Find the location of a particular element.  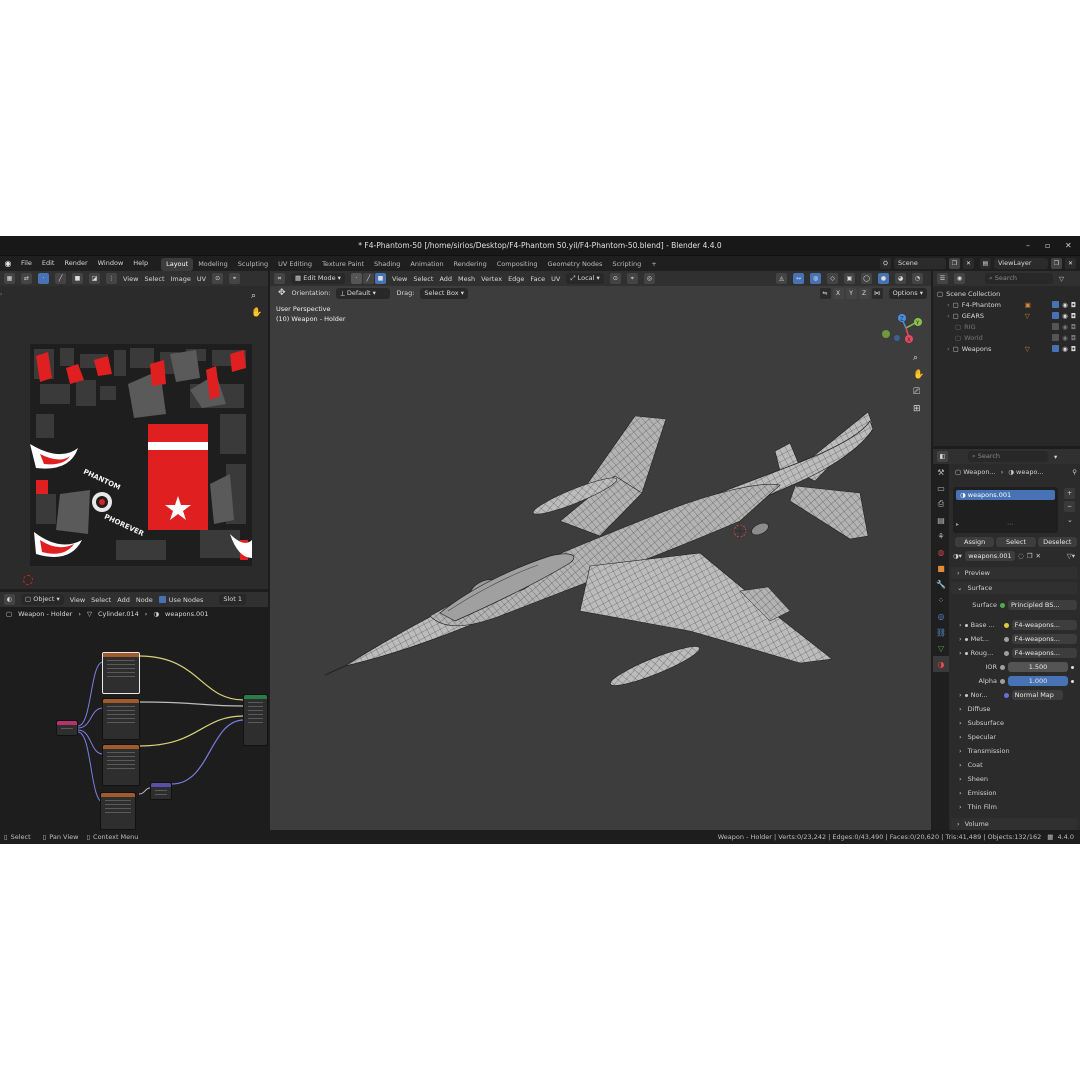

outliner-item-weapons: › ▢ Weapons ▽ ◉ ◘ is located at coordinates (1006, 348).